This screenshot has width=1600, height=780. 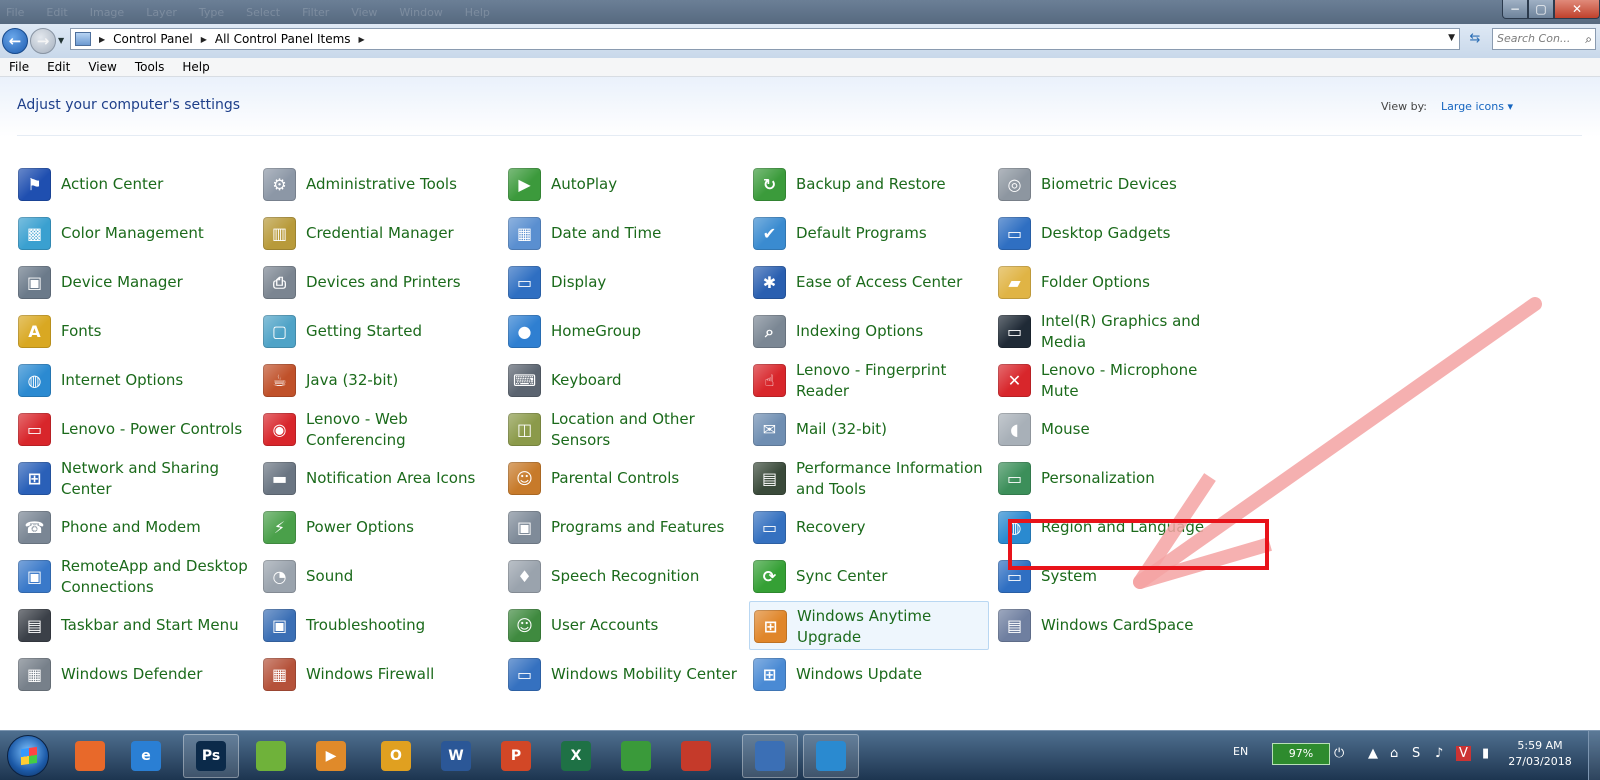 I want to click on control-panel-item-parental-controls: ☺ Parental Controls, so click(x=628, y=478).